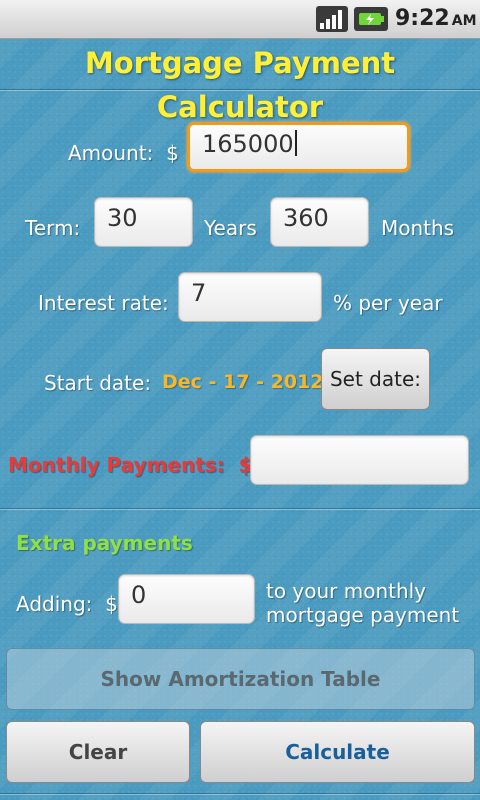  I want to click on battery-icon, so click(371, 19).